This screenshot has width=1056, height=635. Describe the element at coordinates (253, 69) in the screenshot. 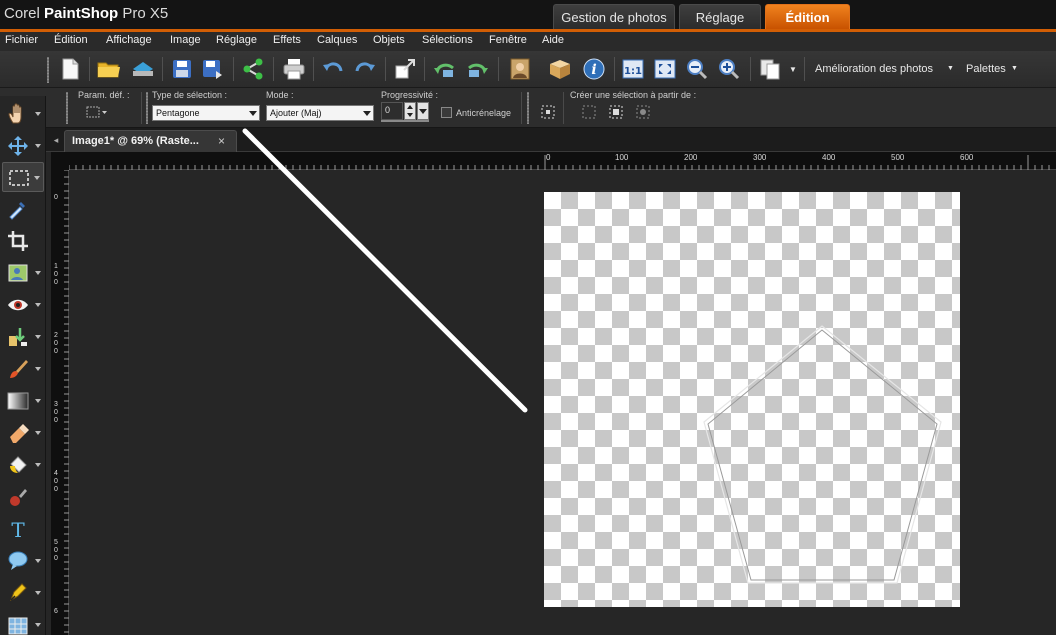

I see `share-icon` at that location.